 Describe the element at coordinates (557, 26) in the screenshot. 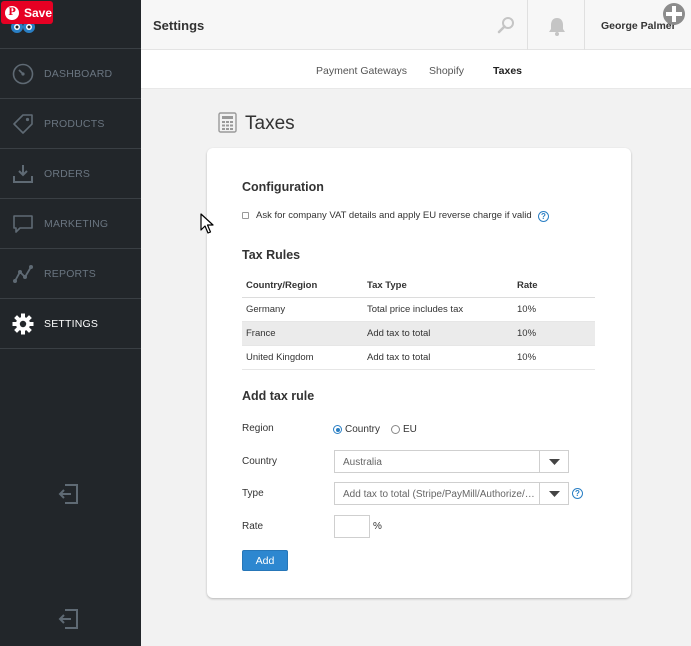

I see `bell-icon` at that location.